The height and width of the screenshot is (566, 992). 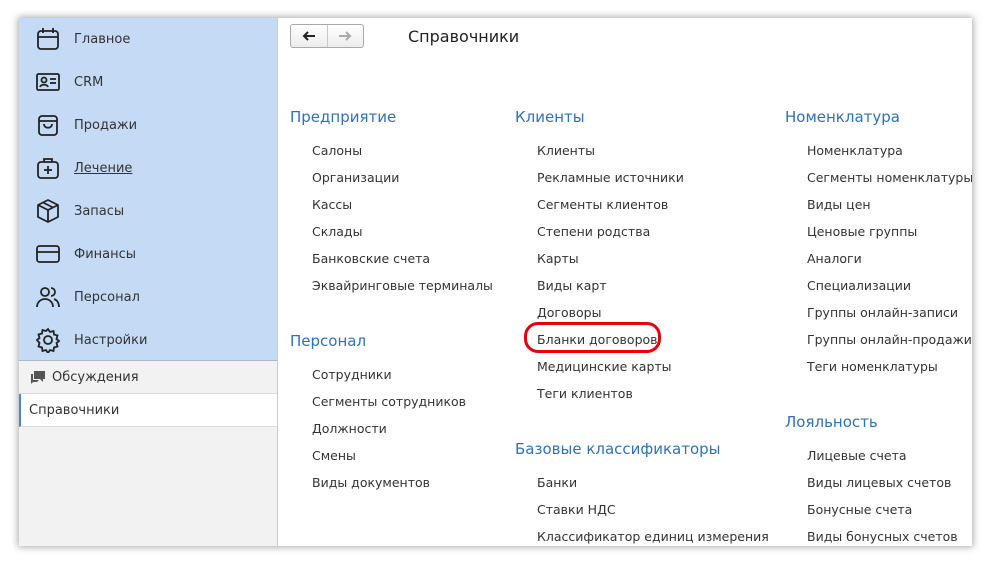 I want to click on link-employee-segments: Сегменты сотрудников, so click(x=389, y=401).